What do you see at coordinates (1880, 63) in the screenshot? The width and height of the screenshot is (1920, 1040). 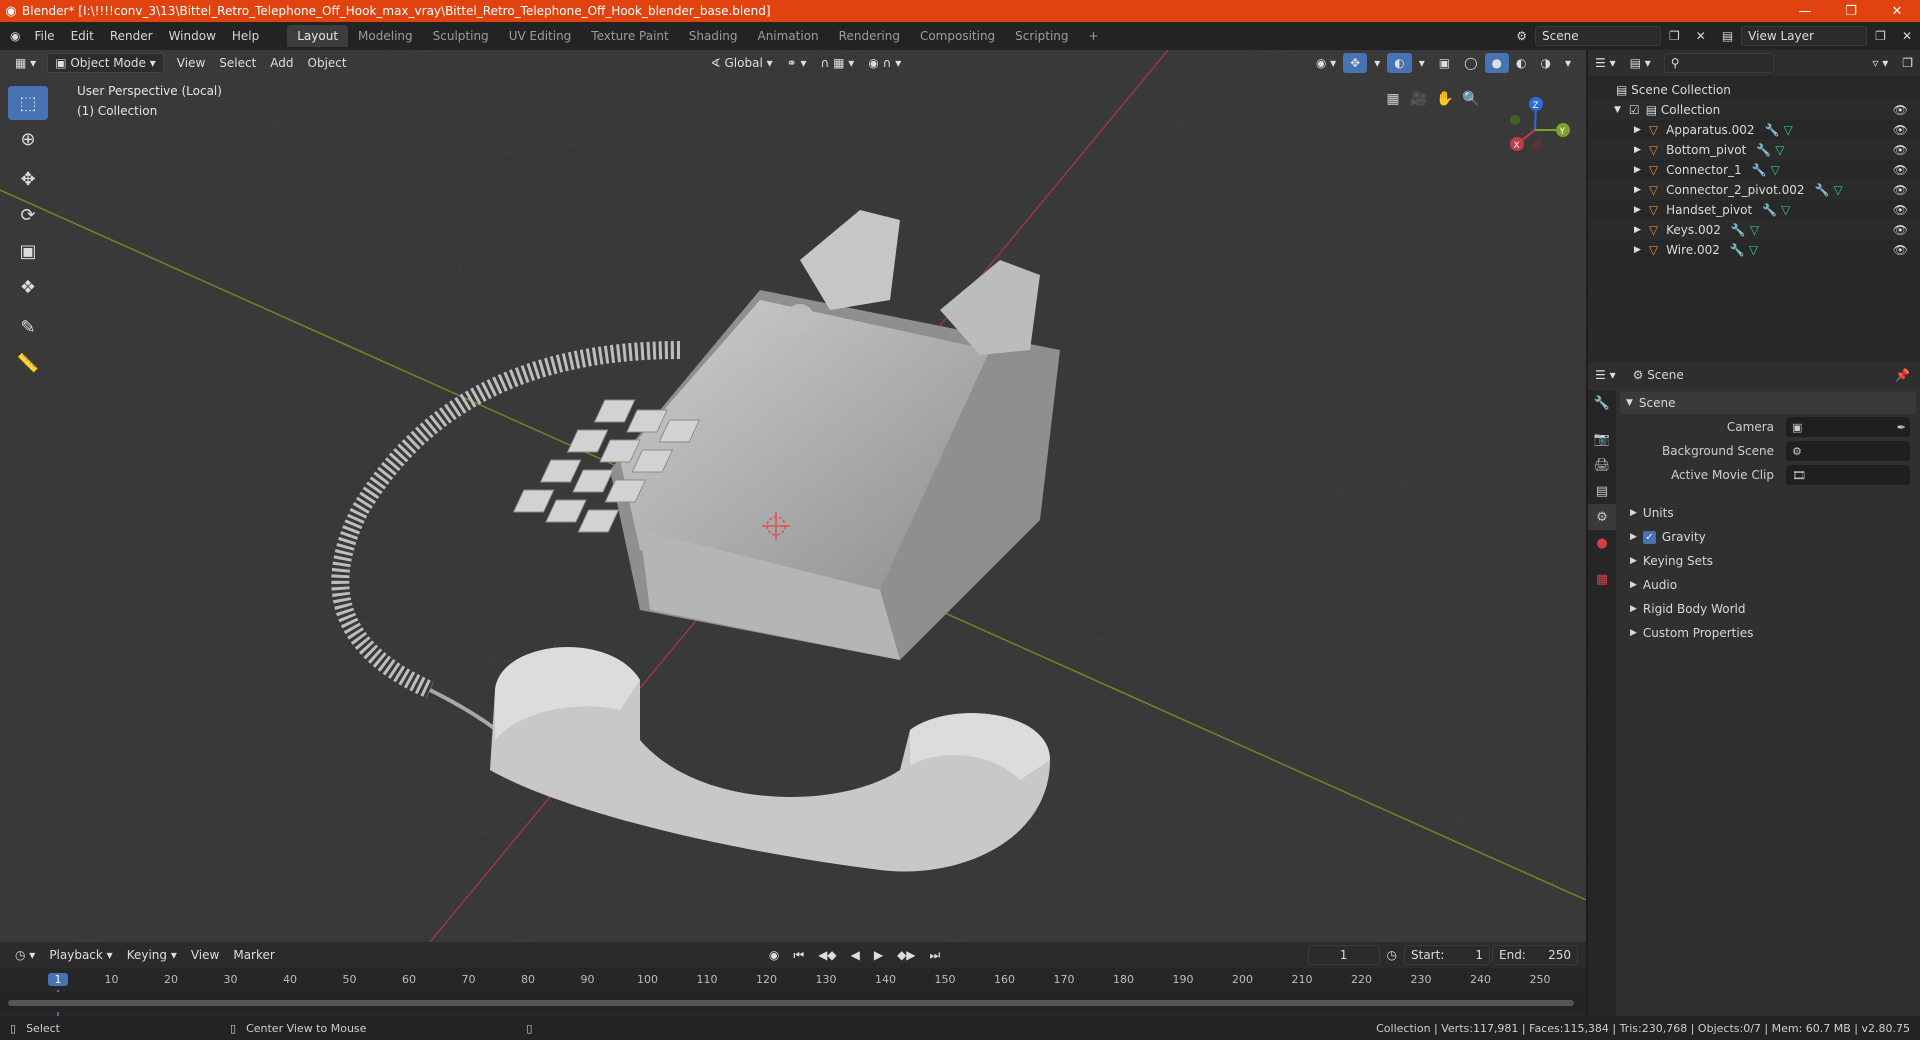 I see `filter-icon: ▿ ▾` at bounding box center [1880, 63].